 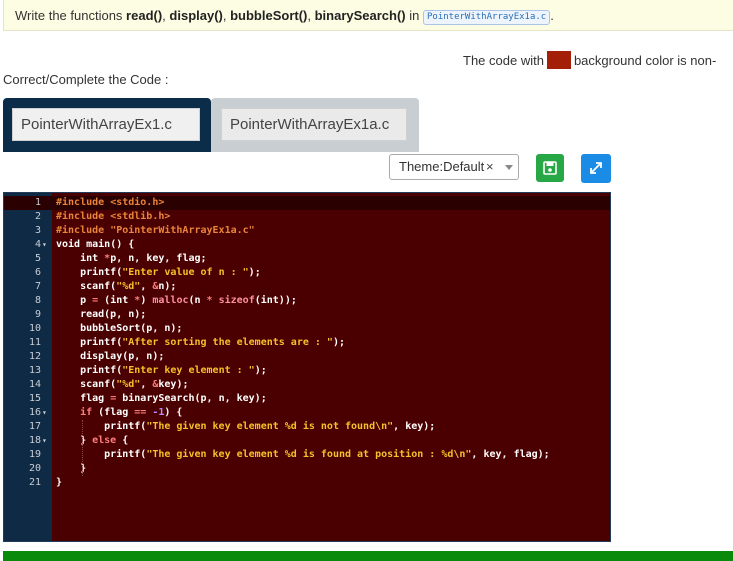 What do you see at coordinates (509, 167) in the screenshot?
I see `chevron-down-icon` at bounding box center [509, 167].